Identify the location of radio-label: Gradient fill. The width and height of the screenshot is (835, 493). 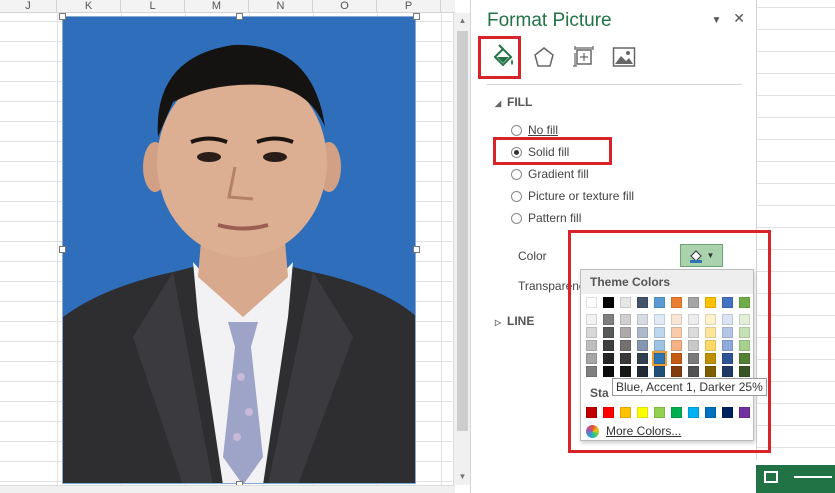
(558, 174).